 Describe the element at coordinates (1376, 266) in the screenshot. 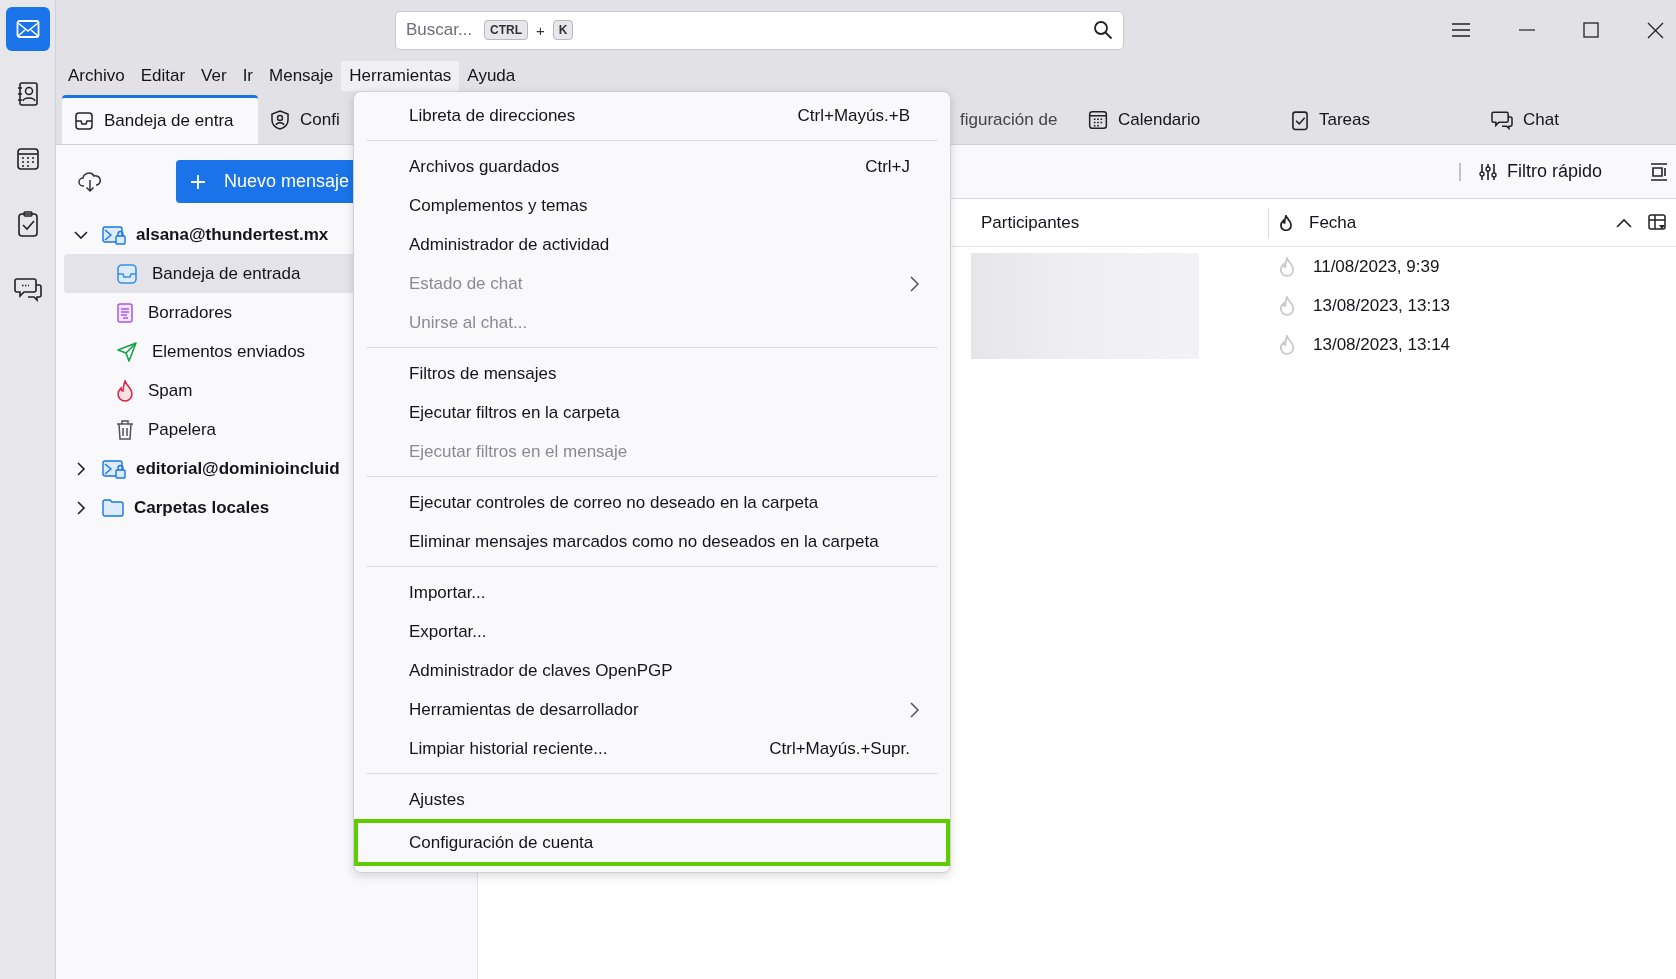

I see `date-cell: 11/08/2023, 9:39` at that location.